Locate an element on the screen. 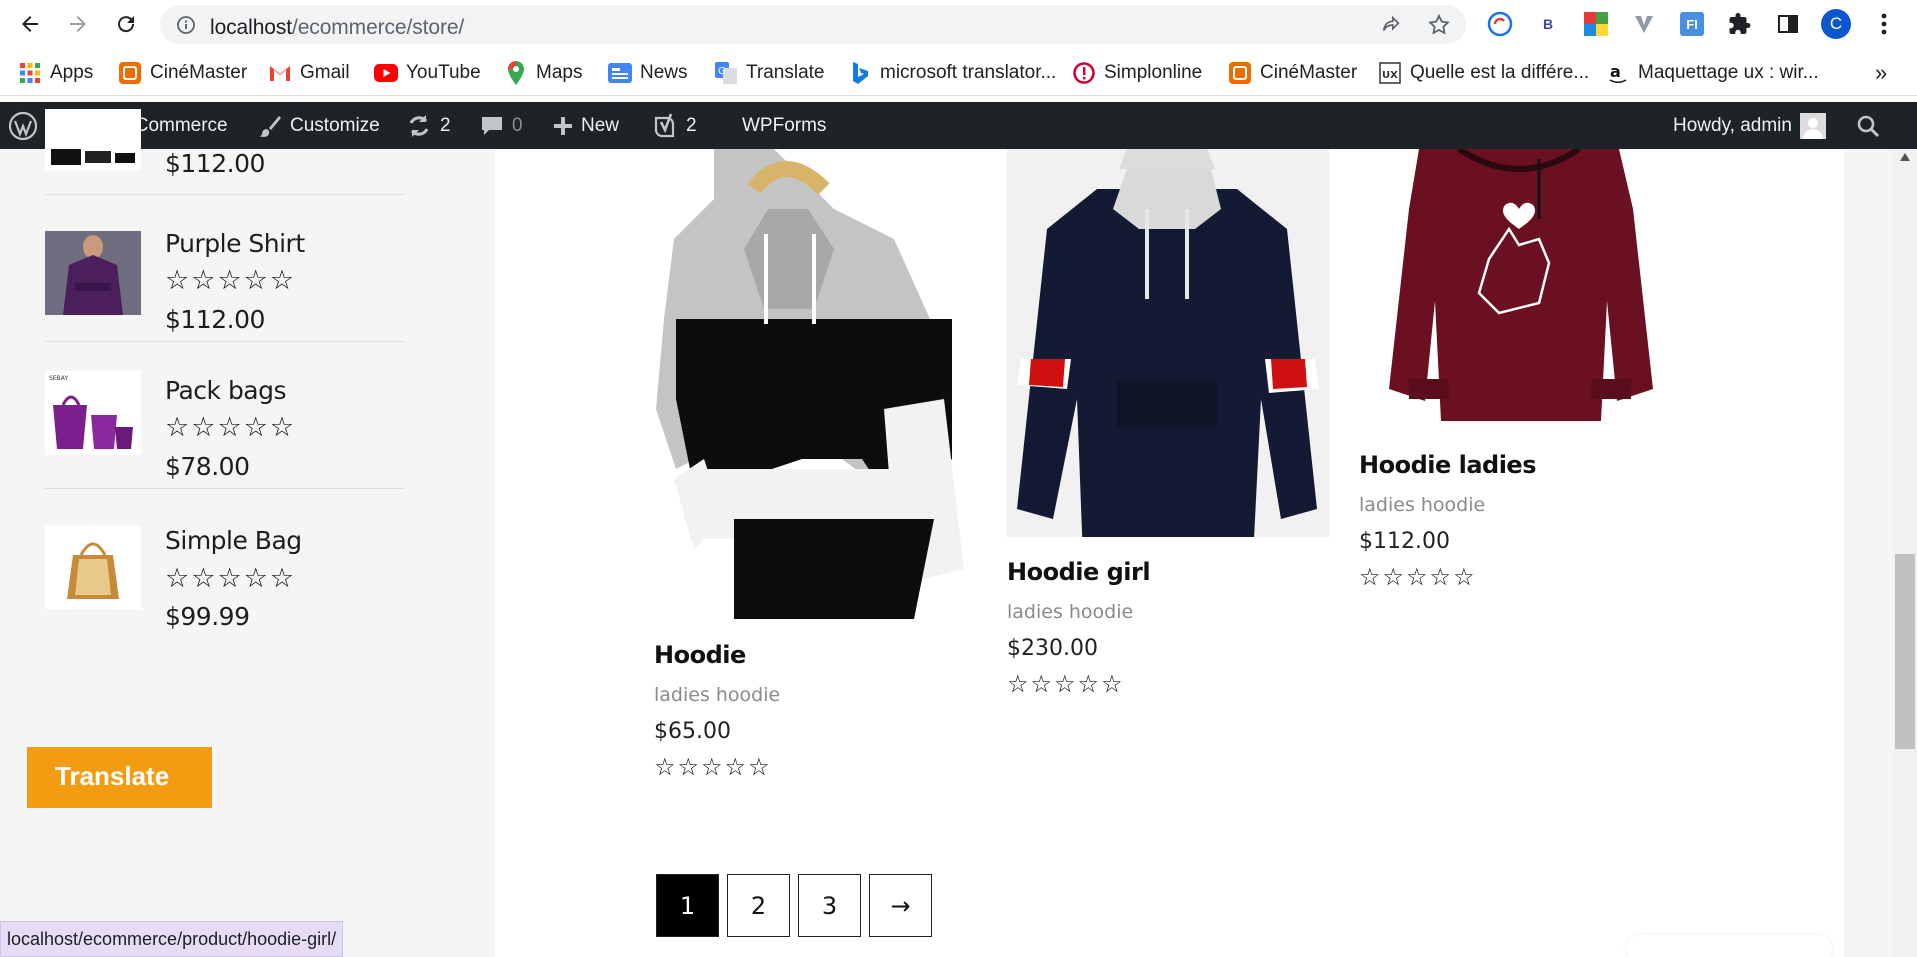 This screenshot has height=957, width=1917. translate-widget-button: Translate is located at coordinates (119, 777).